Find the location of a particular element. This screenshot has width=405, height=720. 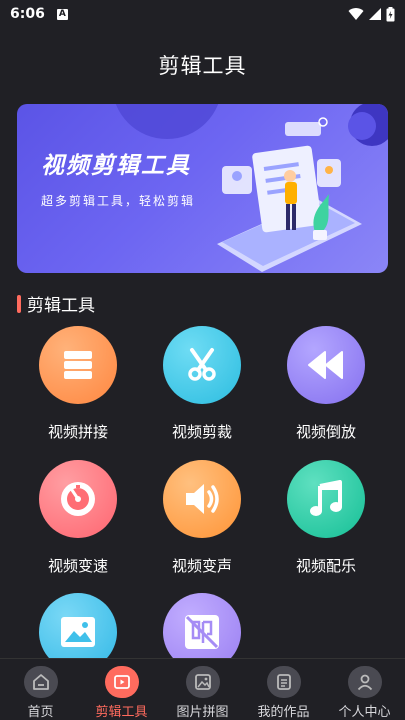

speaker-icon is located at coordinates (202, 499).